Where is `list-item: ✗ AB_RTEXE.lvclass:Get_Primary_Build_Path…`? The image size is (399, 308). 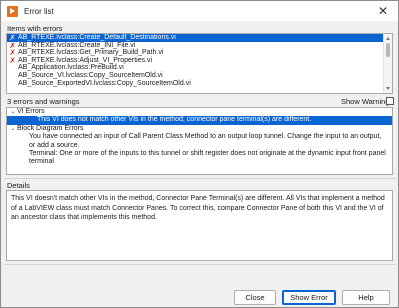
list-item: ✗ AB_RTEXE.lvclass:Get_Primary_Build_Path… is located at coordinates (195, 53).